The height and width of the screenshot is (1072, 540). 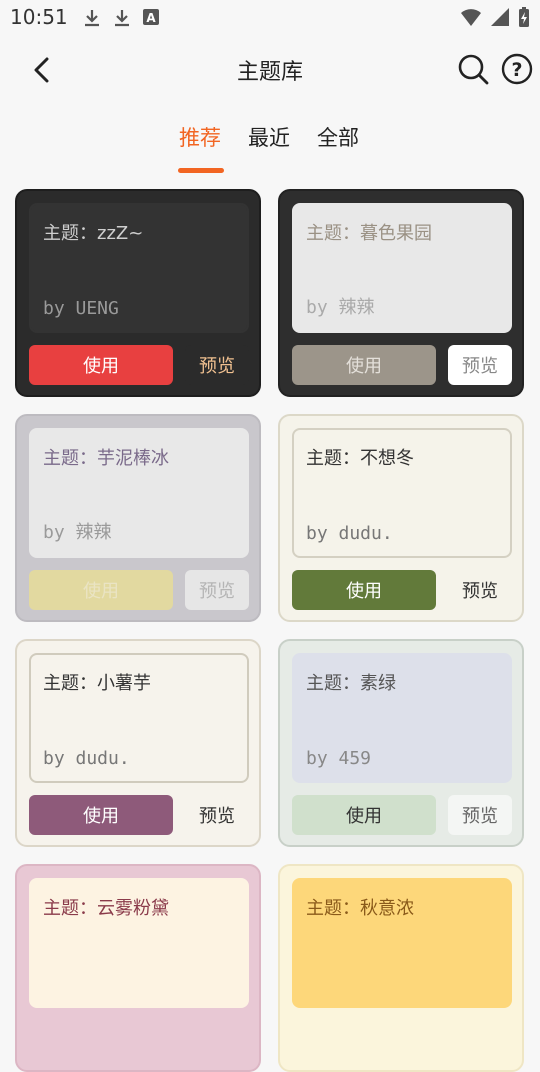 I want to click on search-button, so click(x=473, y=69).